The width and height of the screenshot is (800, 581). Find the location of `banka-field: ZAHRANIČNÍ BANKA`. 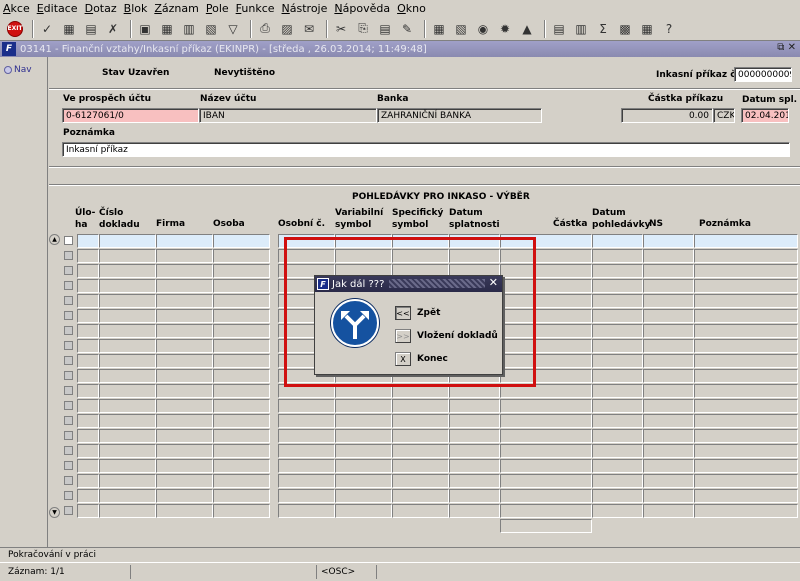

banka-field: ZAHRANIČNÍ BANKA is located at coordinates (459, 115).